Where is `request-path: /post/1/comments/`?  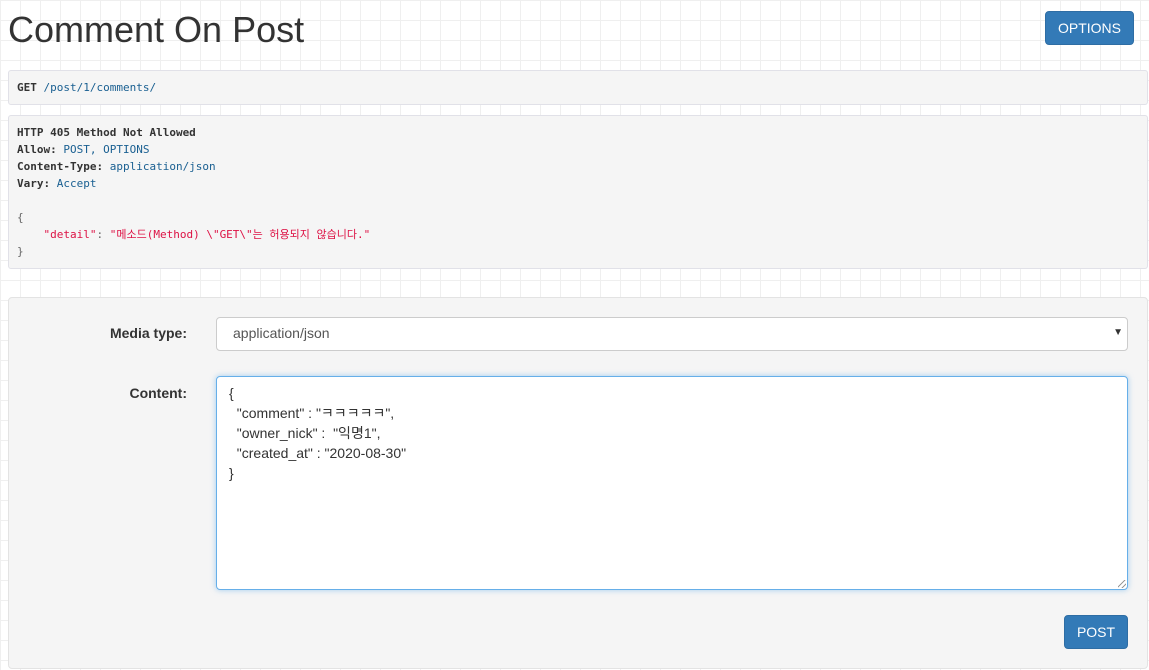 request-path: /post/1/comments/ is located at coordinates (96, 87).